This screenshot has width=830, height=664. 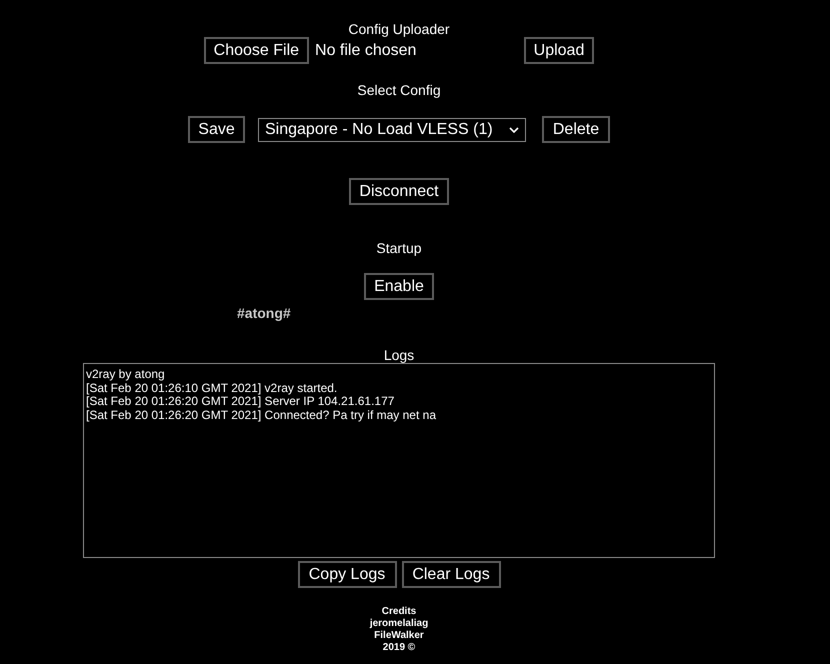 I want to click on log-line: [Sat Feb 20 01:26:10 GMT 2021] v2ray started., so click(x=212, y=389).